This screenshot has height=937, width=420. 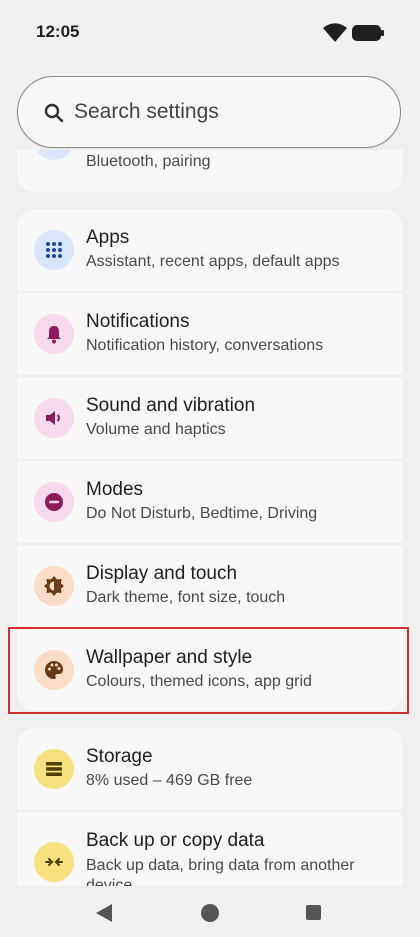 What do you see at coordinates (171, 405) in the screenshot?
I see `settings-item-title: Sound and vibration` at bounding box center [171, 405].